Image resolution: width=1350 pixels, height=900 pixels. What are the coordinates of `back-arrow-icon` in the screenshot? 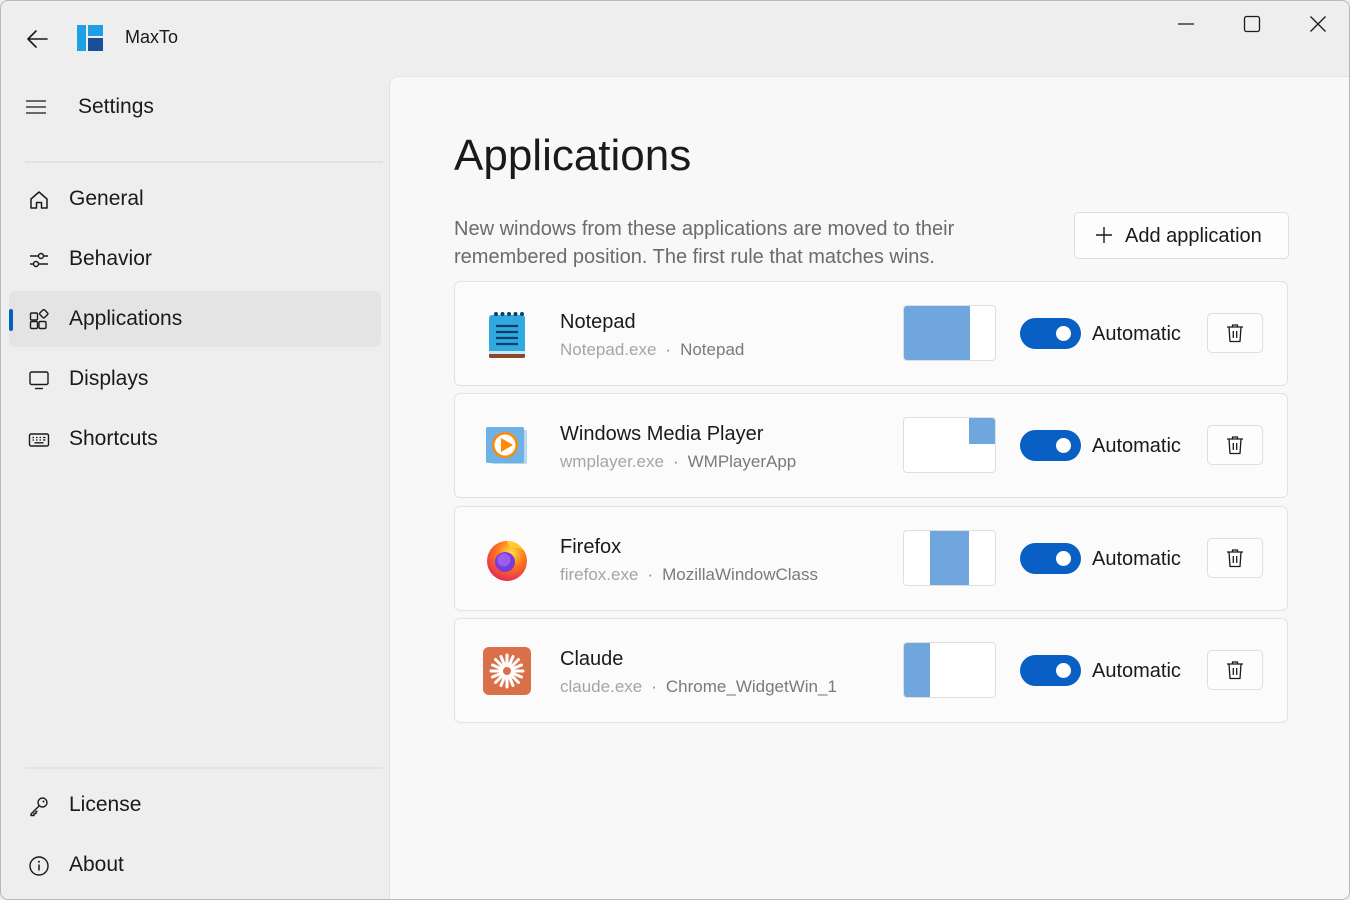 It's located at (37, 39).